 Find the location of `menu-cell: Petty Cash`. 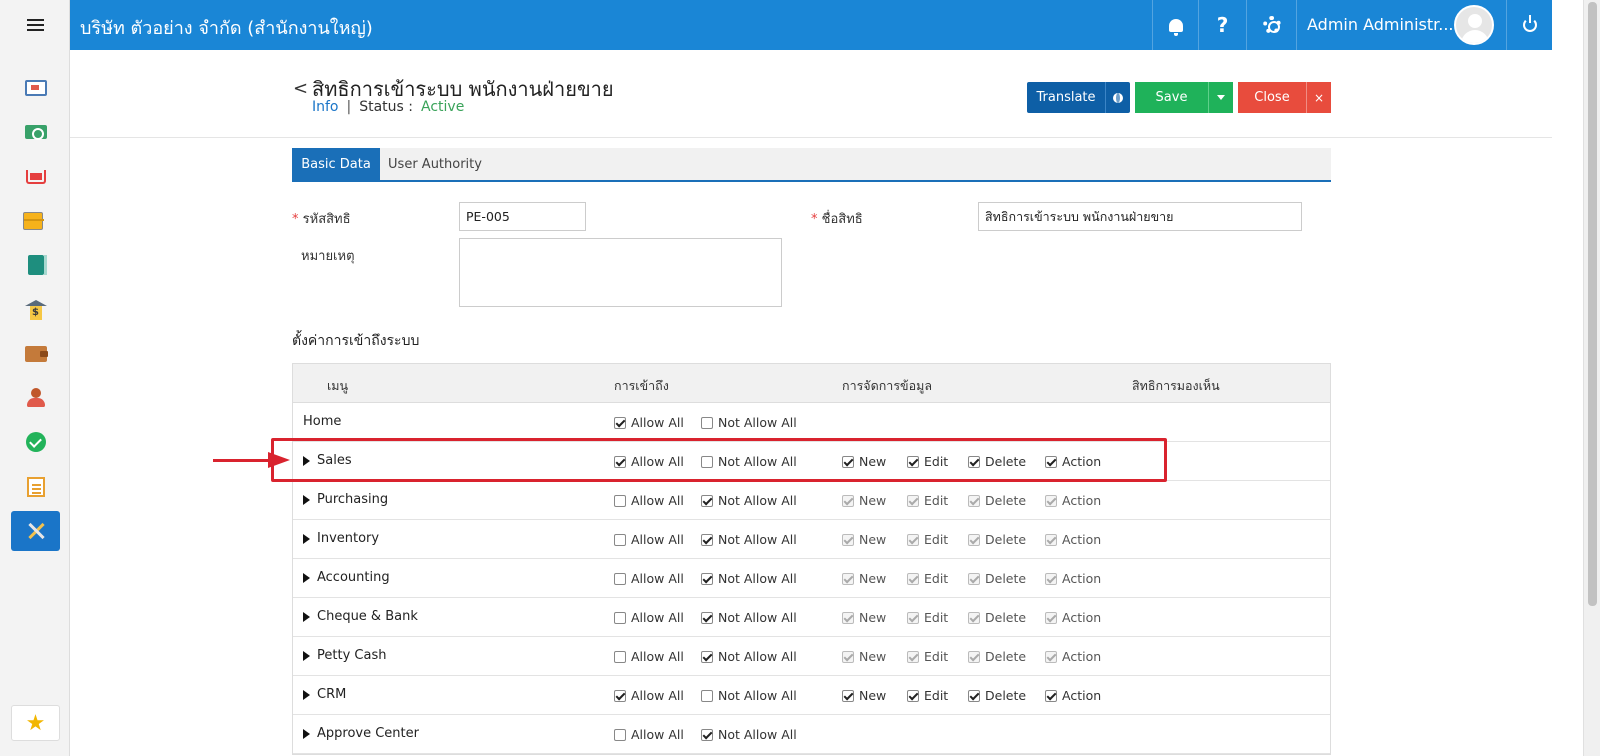

menu-cell: Petty Cash is located at coordinates (344, 655).